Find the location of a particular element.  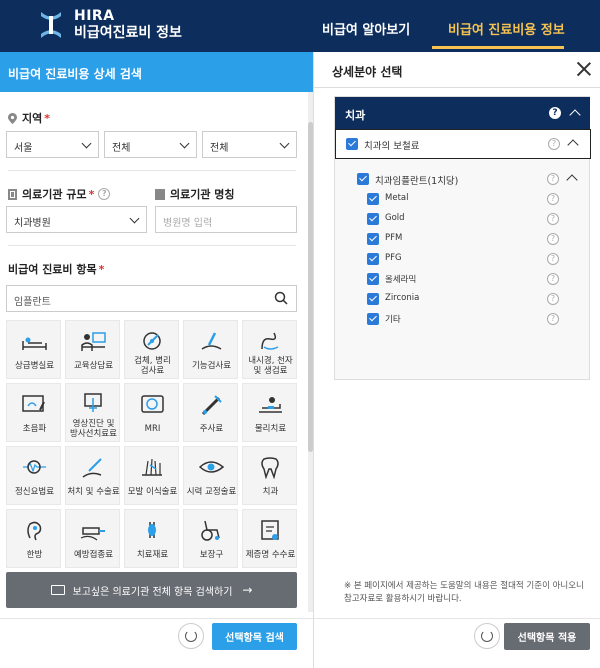

category-tile-1: 상급병실료 is located at coordinates (33, 349).